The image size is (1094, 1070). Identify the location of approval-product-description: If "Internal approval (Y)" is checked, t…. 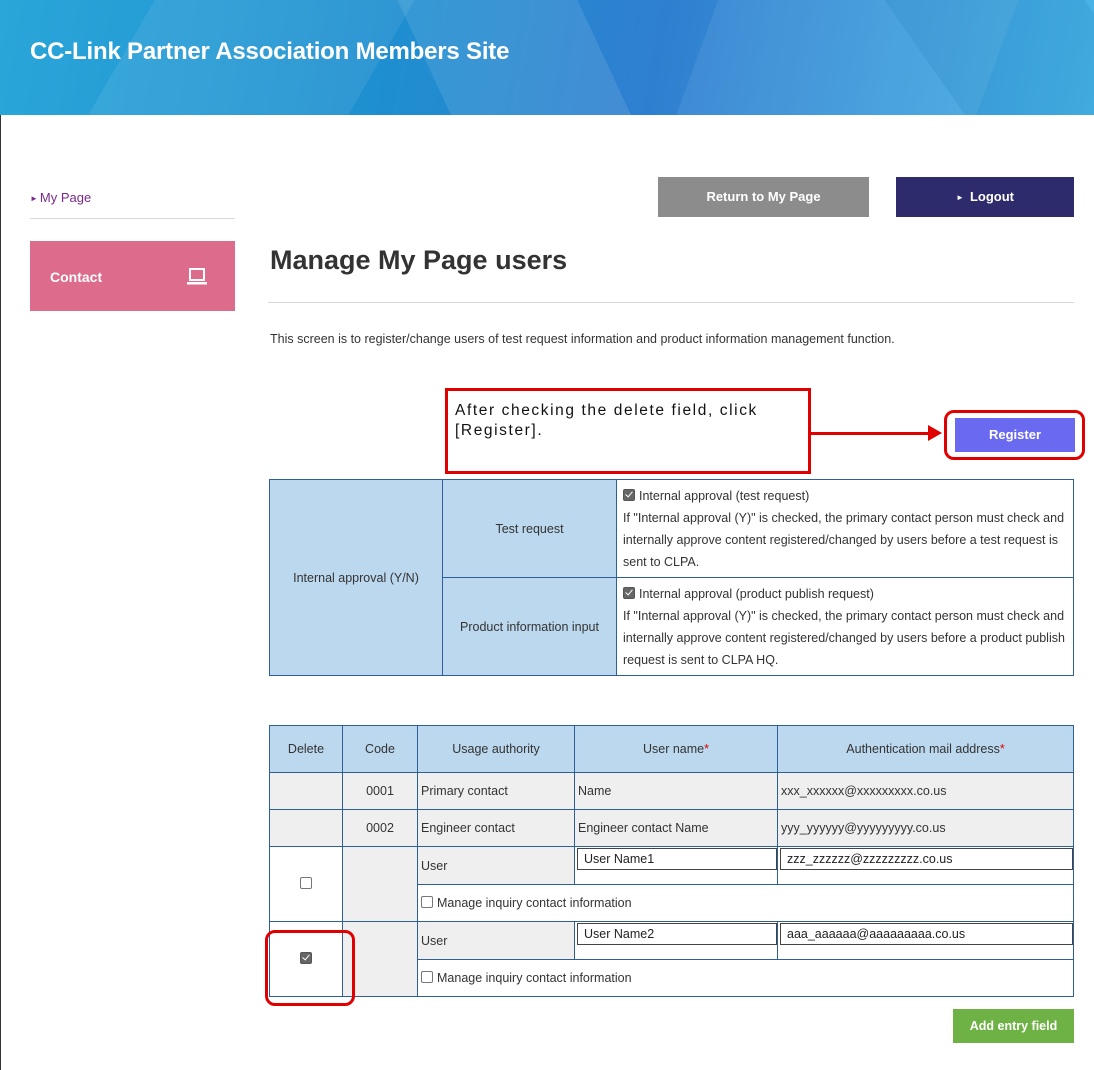
(844, 638).